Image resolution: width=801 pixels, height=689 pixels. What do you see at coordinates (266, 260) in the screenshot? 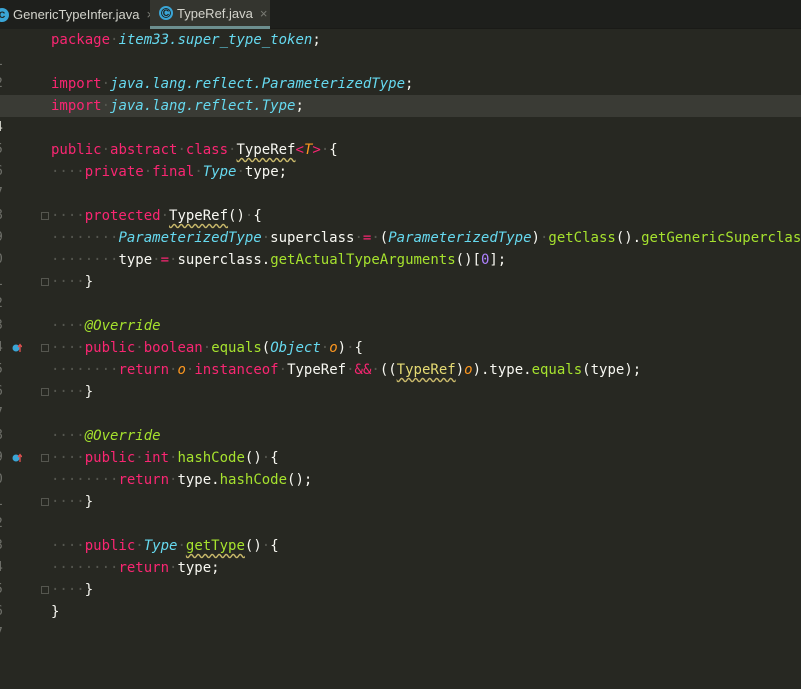
I see `punct: .` at bounding box center [266, 260].